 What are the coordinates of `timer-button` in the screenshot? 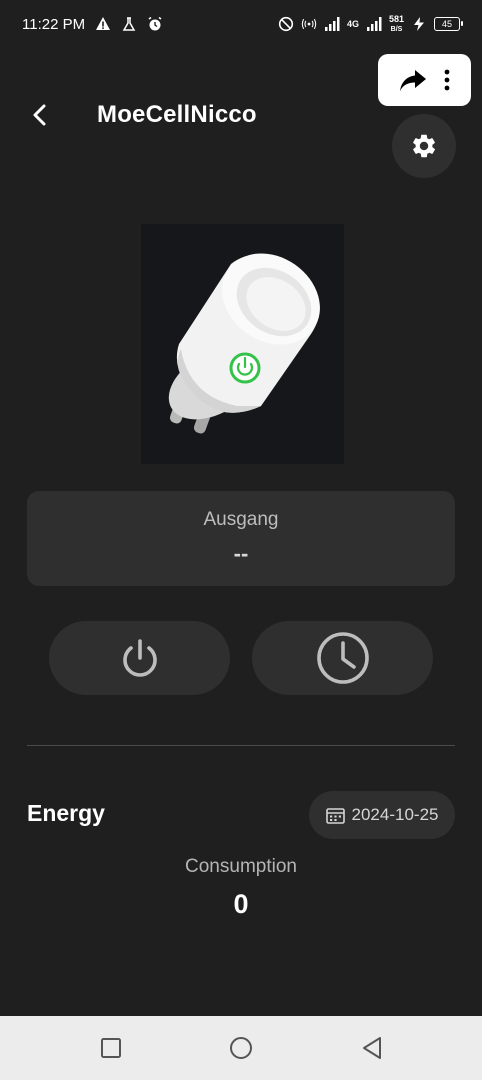 It's located at (342, 658).